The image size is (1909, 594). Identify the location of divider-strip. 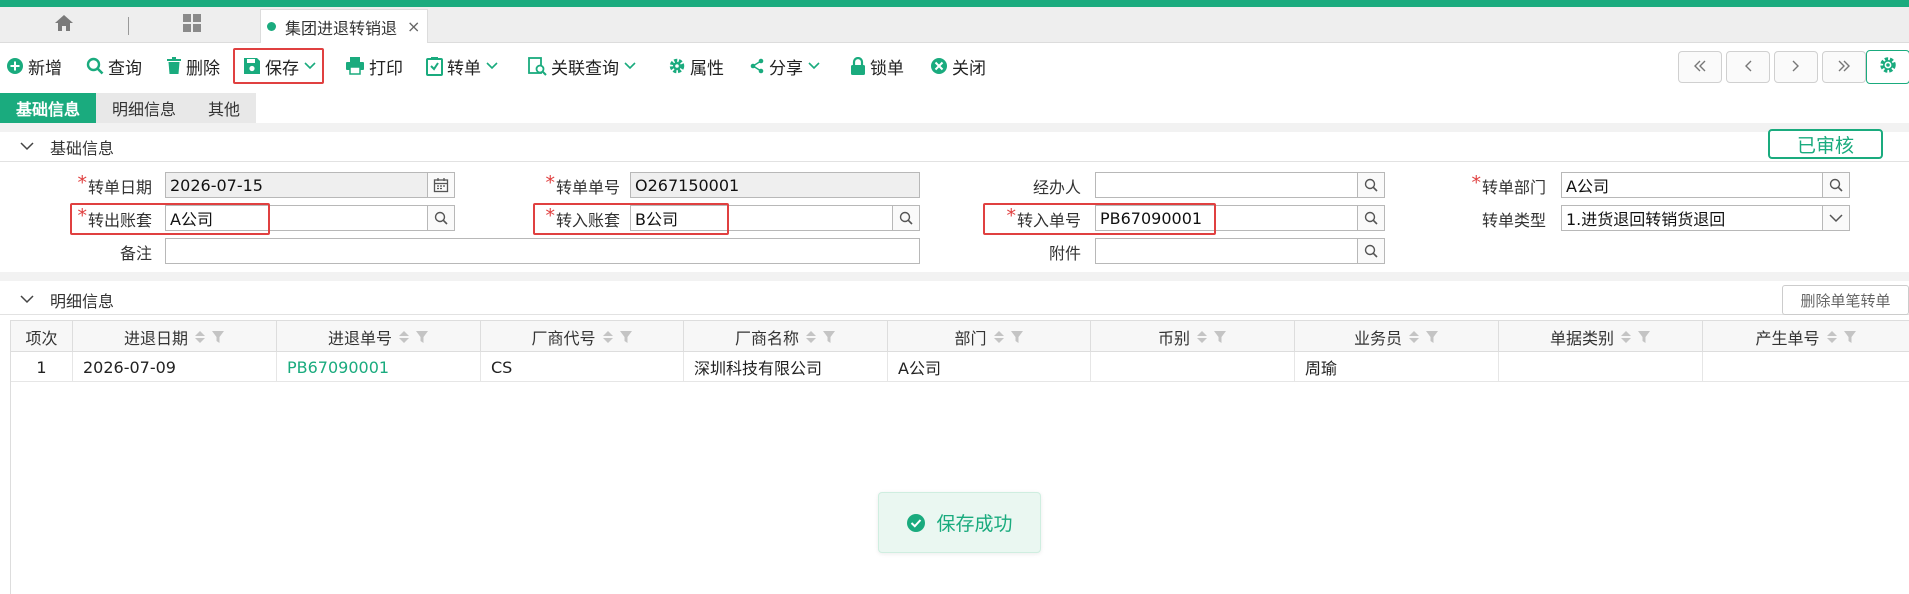
(954, 127).